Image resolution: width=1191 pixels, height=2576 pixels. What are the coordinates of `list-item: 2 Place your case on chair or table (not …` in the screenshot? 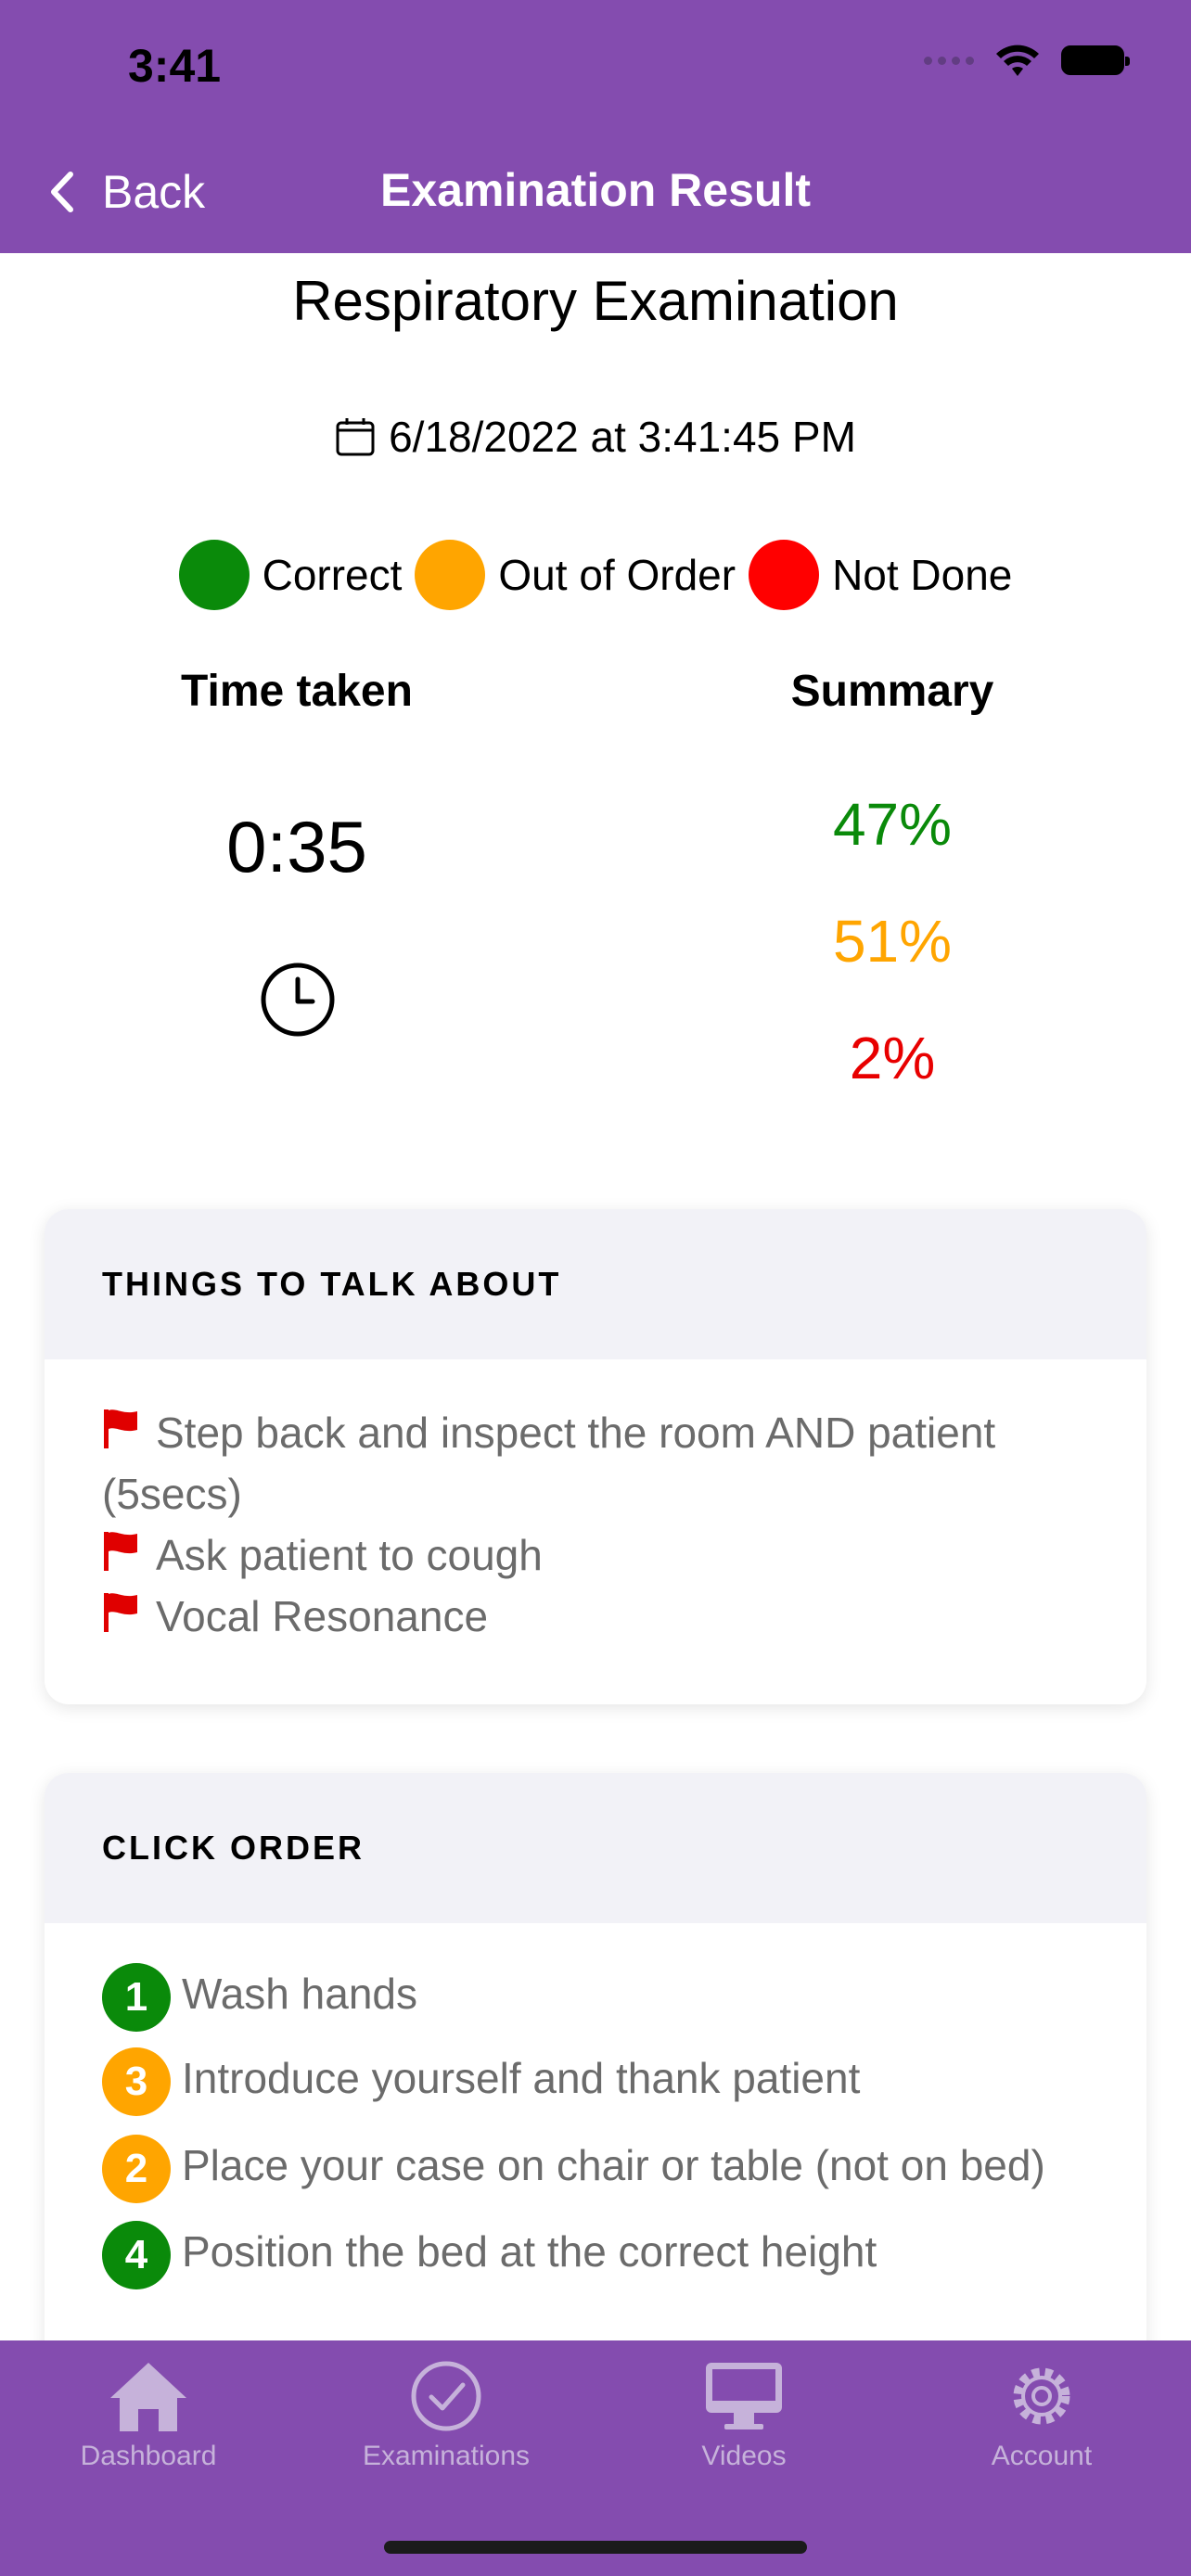 It's located at (602, 2165).